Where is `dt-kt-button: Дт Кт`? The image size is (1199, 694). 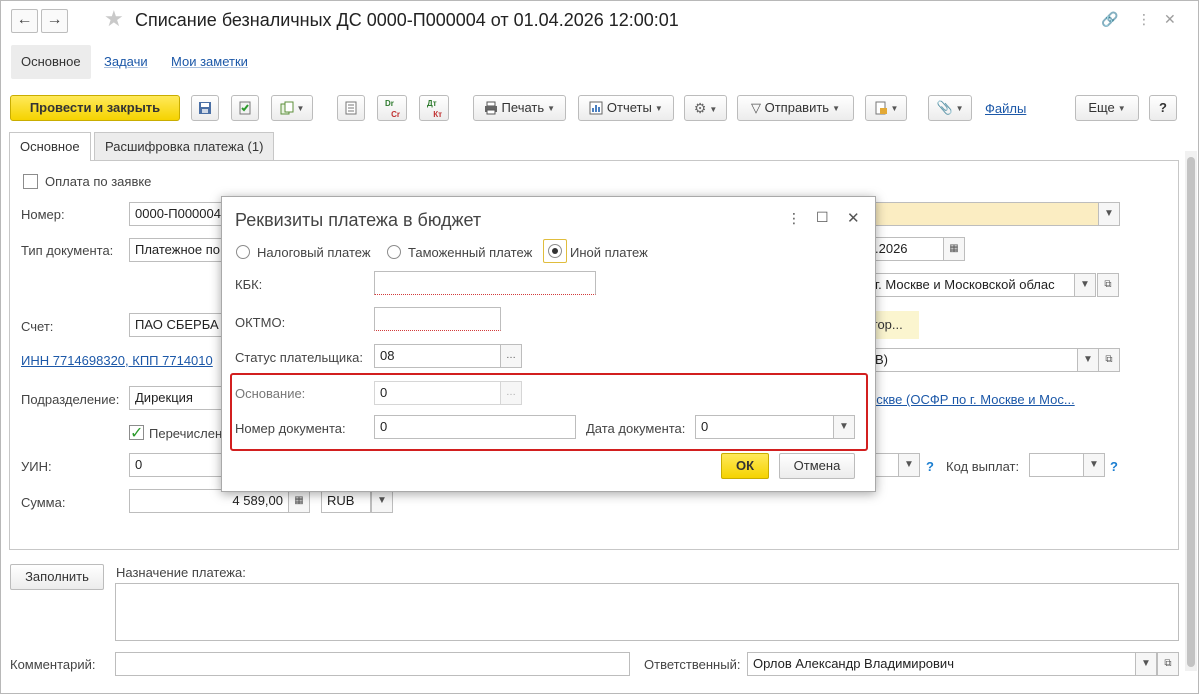 dt-kt-button: Дт Кт is located at coordinates (434, 108).